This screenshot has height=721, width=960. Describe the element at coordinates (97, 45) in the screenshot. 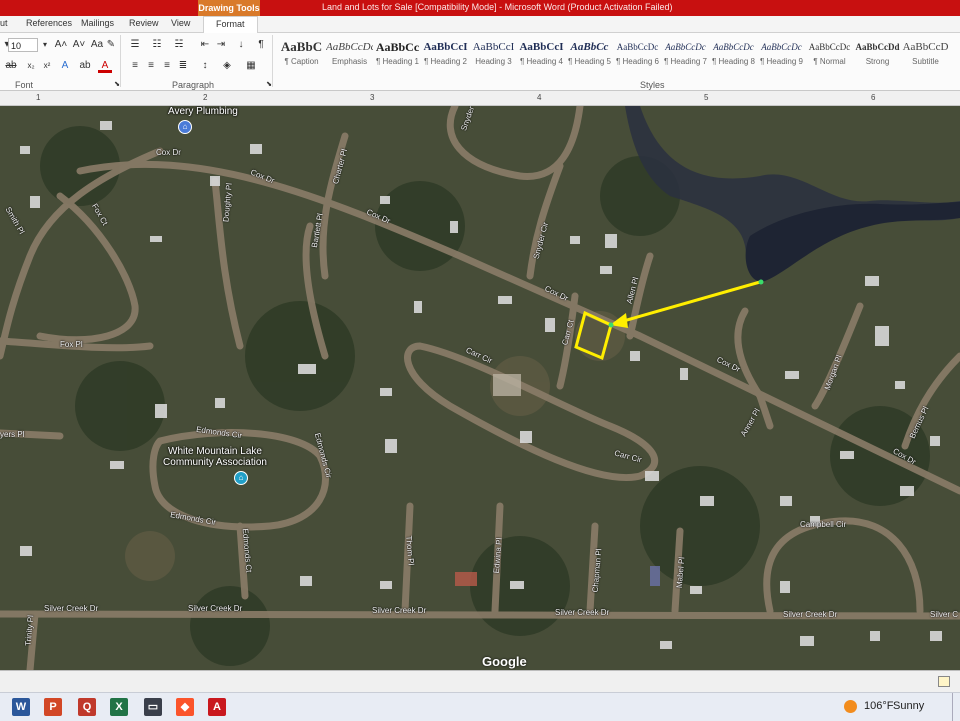

I see `change-case-icon: Aa` at that location.